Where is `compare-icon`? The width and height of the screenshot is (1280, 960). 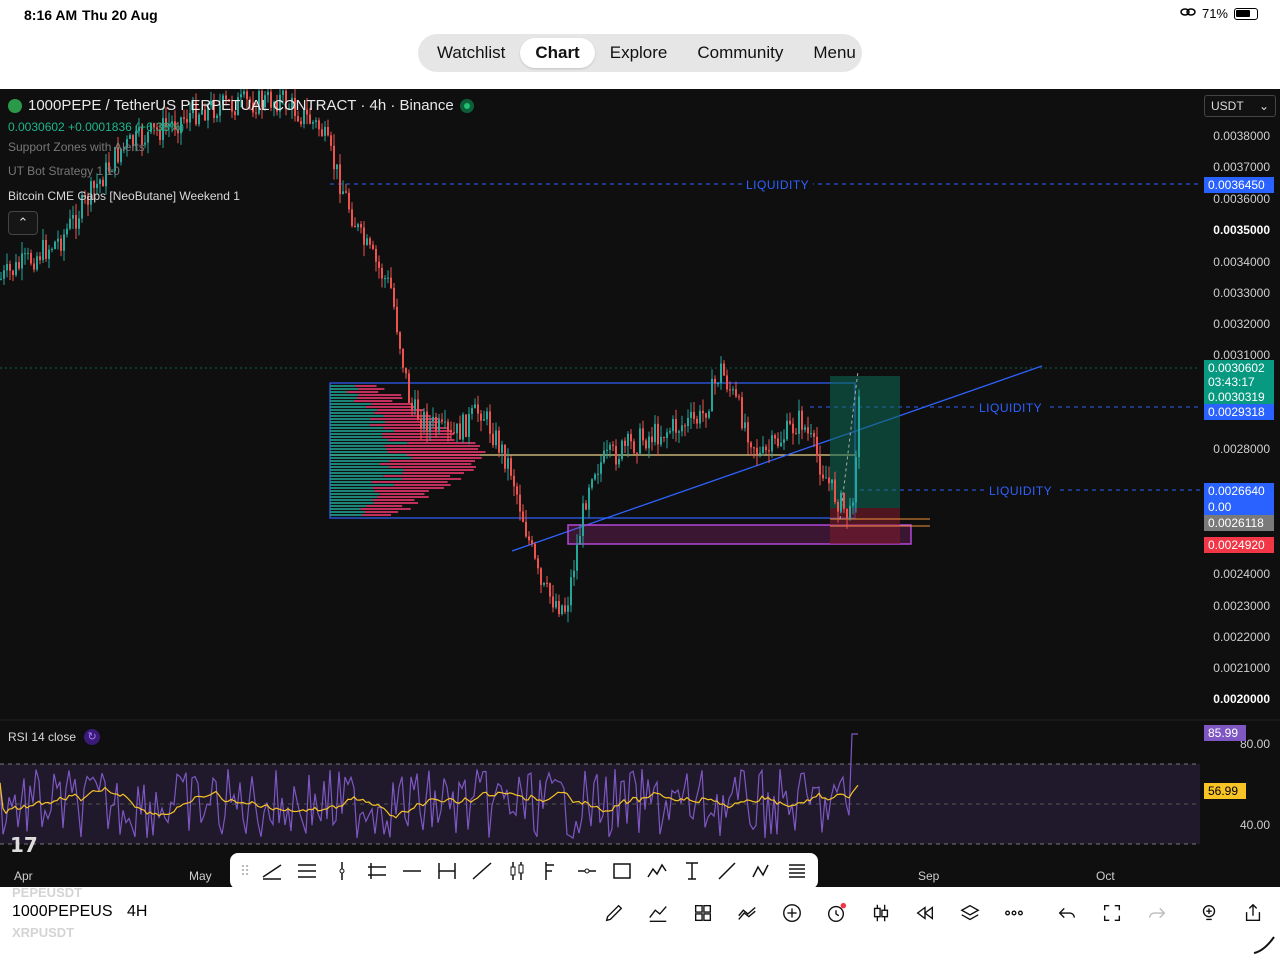
compare-icon is located at coordinates (747, 913).